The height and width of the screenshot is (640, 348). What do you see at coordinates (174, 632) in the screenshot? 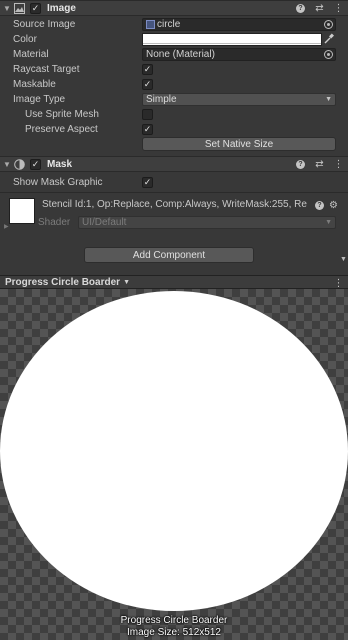
I see `preview-caption-size: Image Size: 512x512` at bounding box center [174, 632].